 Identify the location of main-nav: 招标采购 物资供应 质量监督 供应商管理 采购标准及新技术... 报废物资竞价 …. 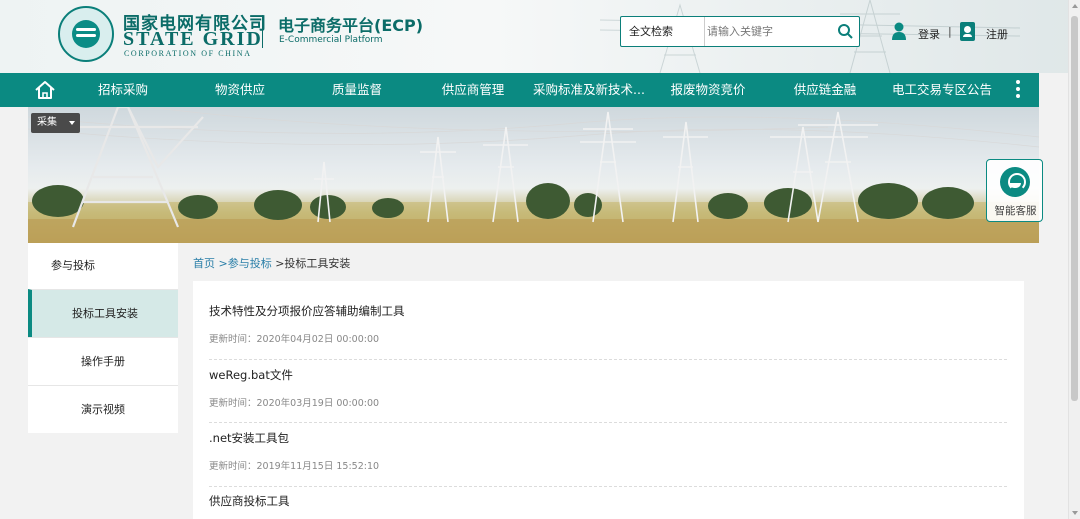
(519, 90).